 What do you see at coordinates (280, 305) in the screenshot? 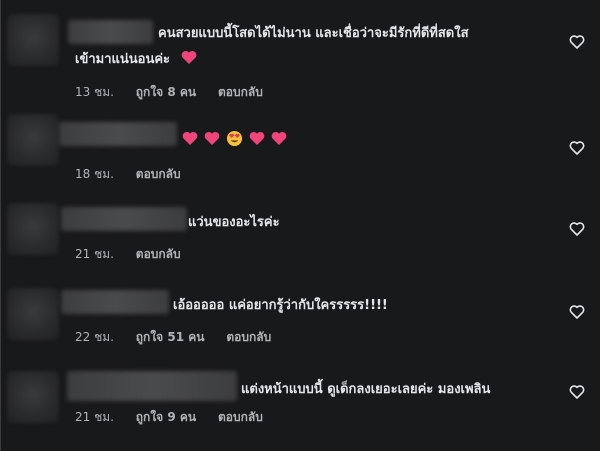
I see `comment-text: เอ้อออออ แค่อยากรู้ว่ากับใครรรรร!!!!` at bounding box center [280, 305].